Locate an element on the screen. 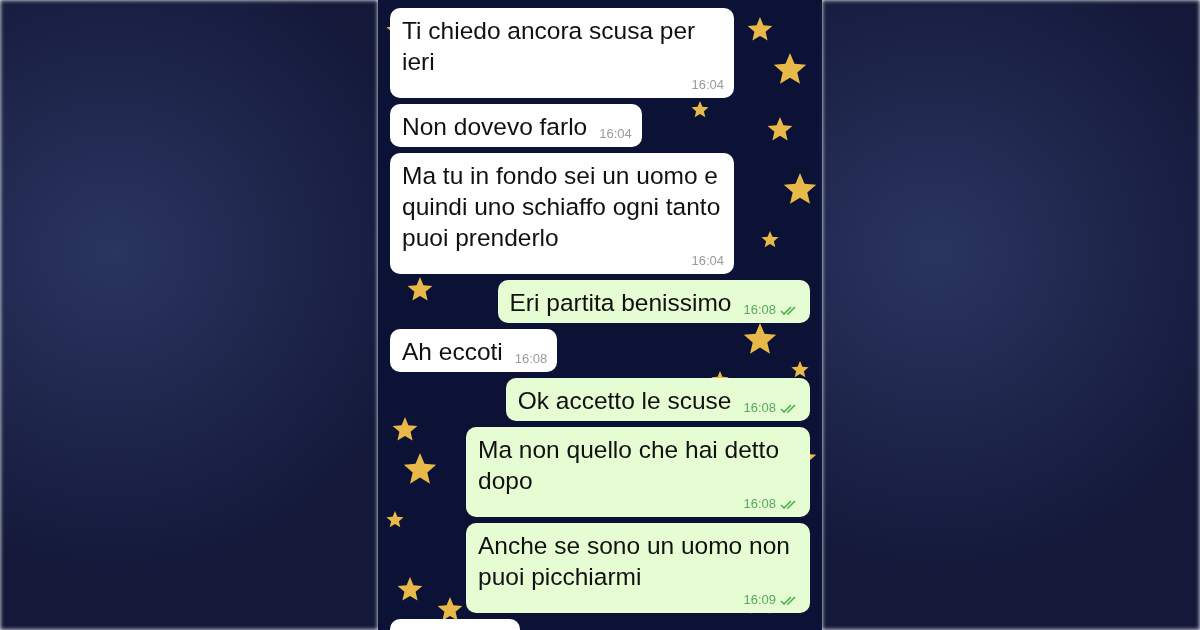 The image size is (1200, 630). message-text: Eri partita benissimo is located at coordinates (620, 303).